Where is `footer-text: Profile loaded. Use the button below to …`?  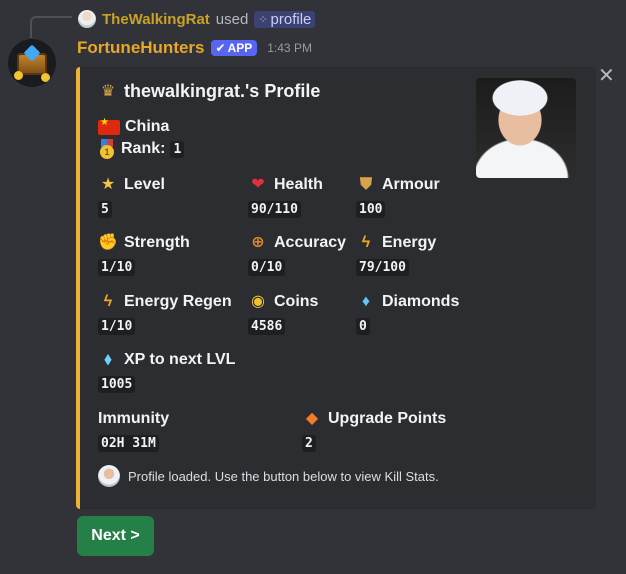 footer-text: Profile loaded. Use the button below to … is located at coordinates (283, 476).